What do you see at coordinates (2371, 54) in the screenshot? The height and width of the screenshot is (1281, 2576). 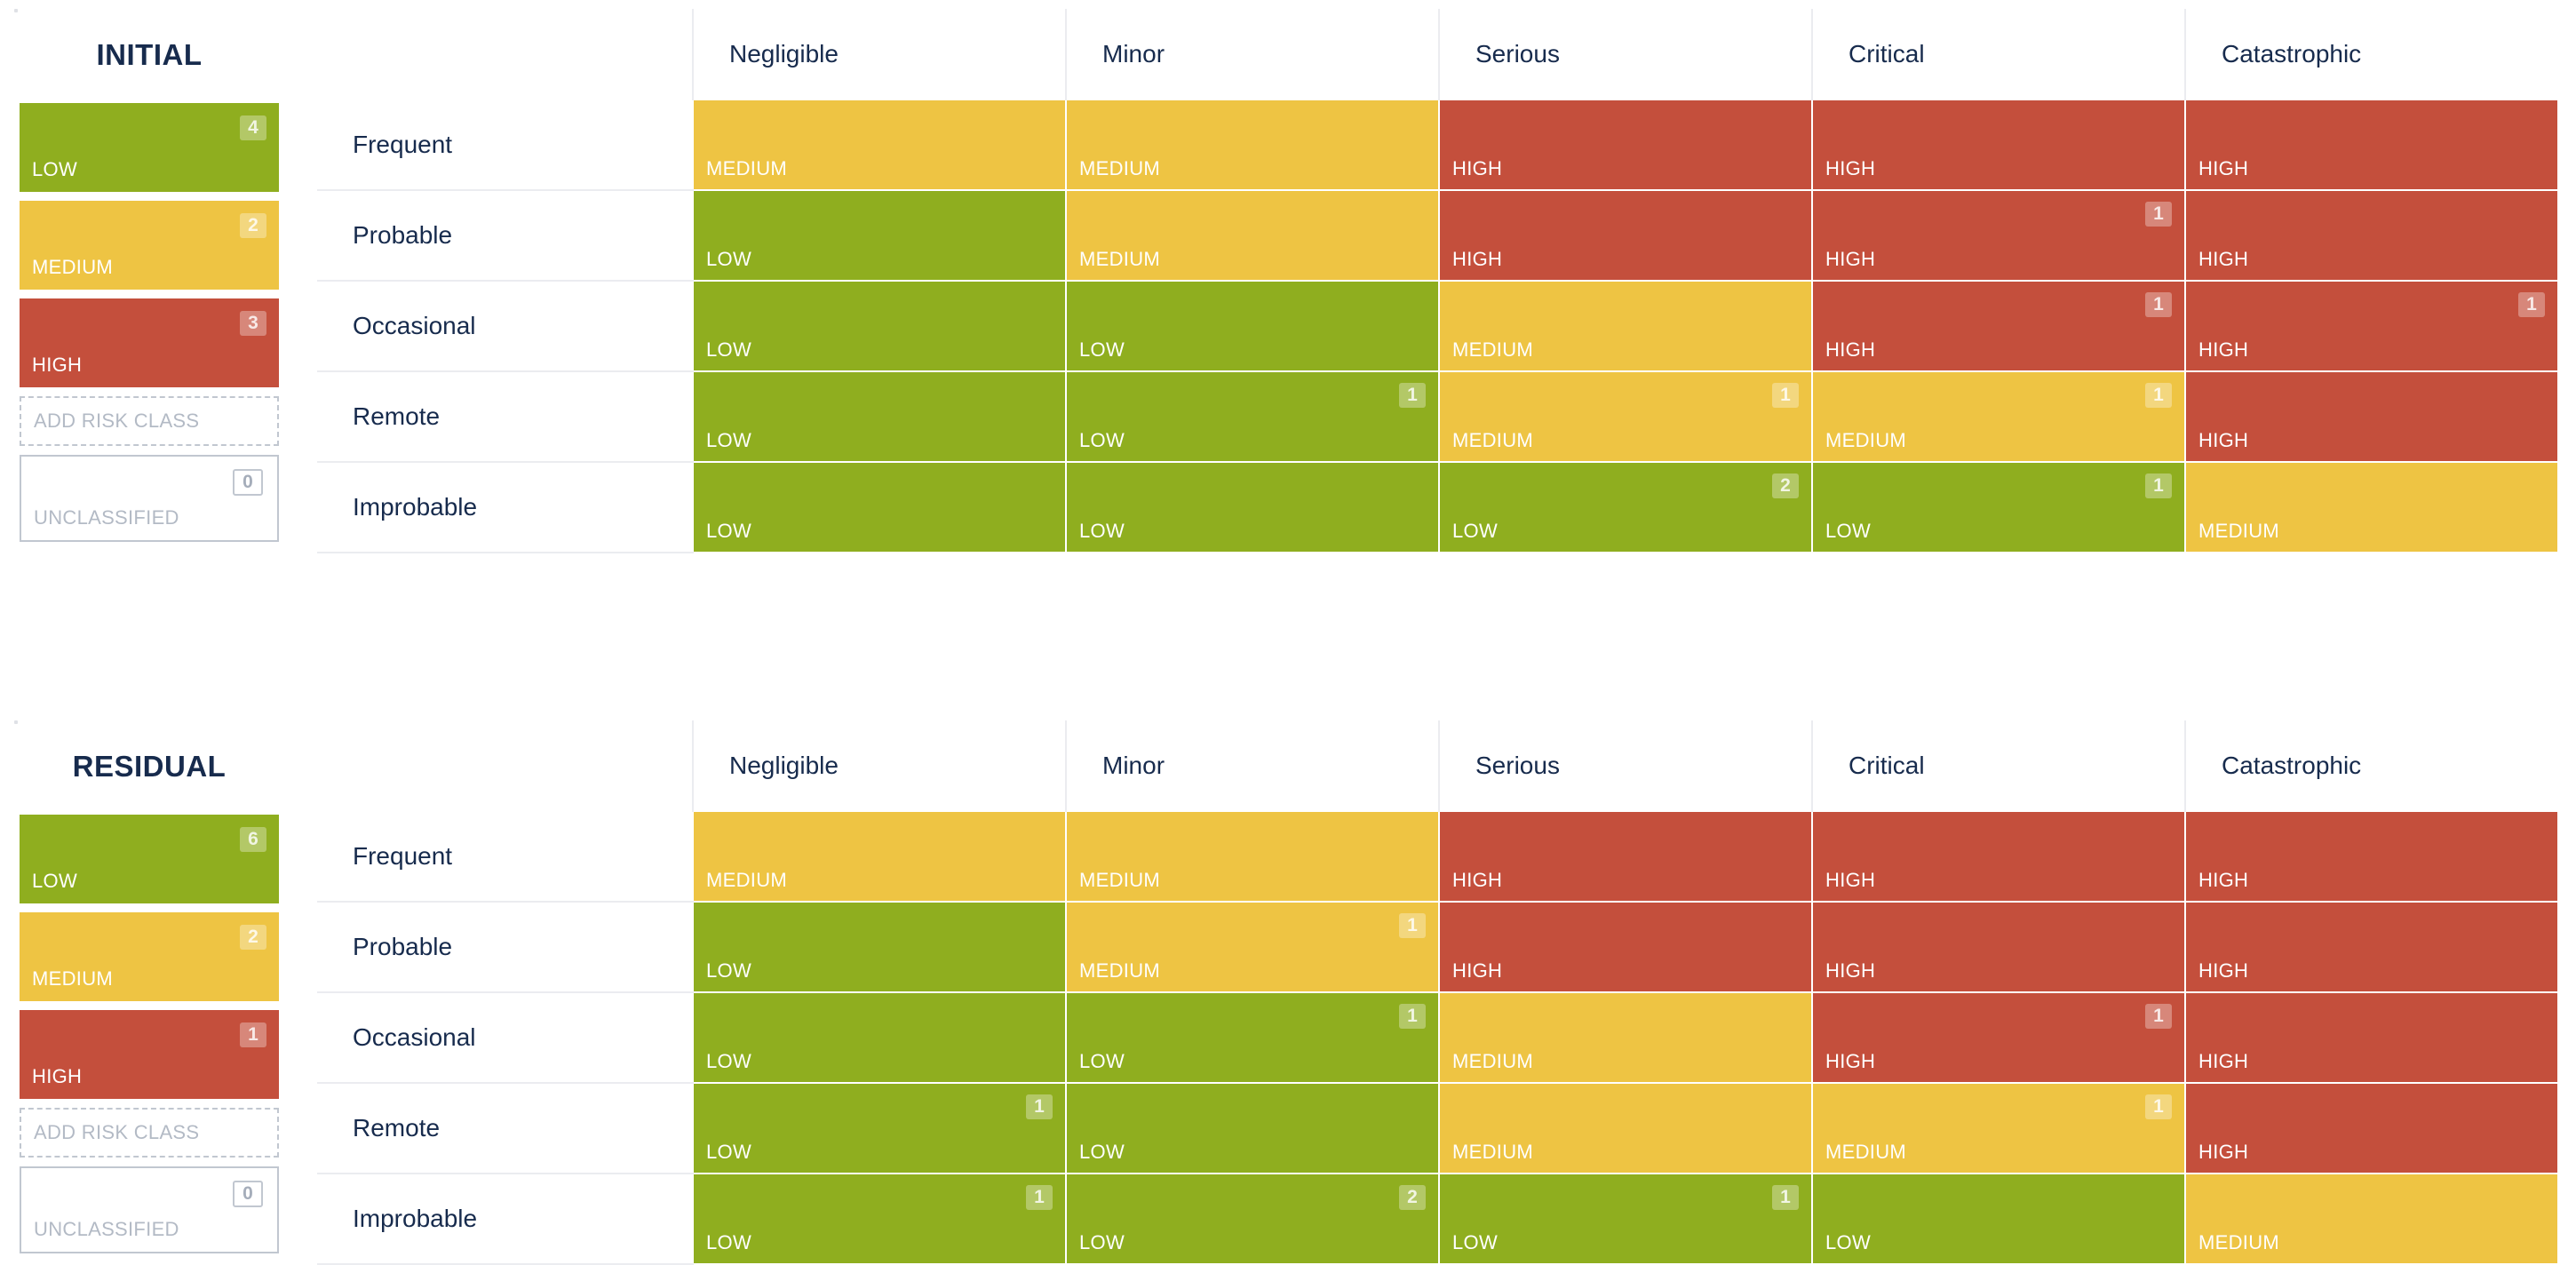 I see `severity-header: Catastrophic` at bounding box center [2371, 54].